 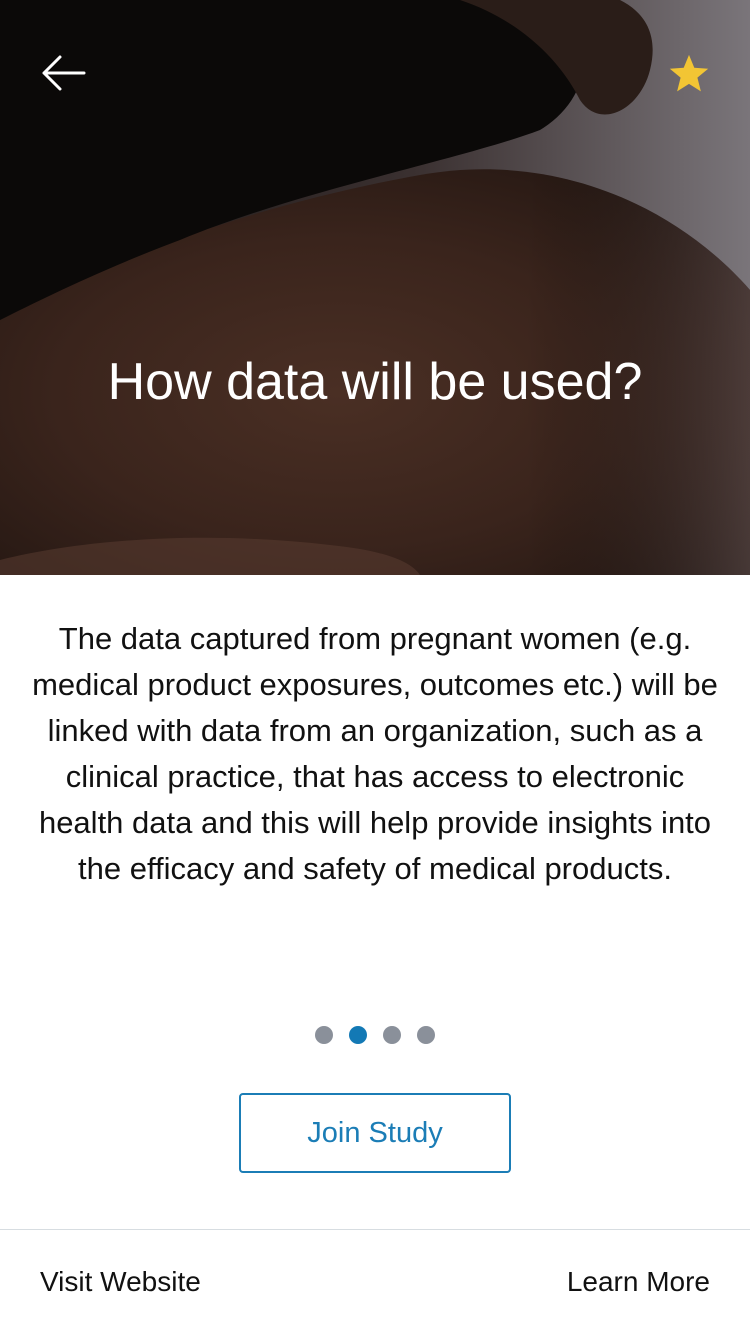 I want to click on favorite-button, so click(x=689, y=74).